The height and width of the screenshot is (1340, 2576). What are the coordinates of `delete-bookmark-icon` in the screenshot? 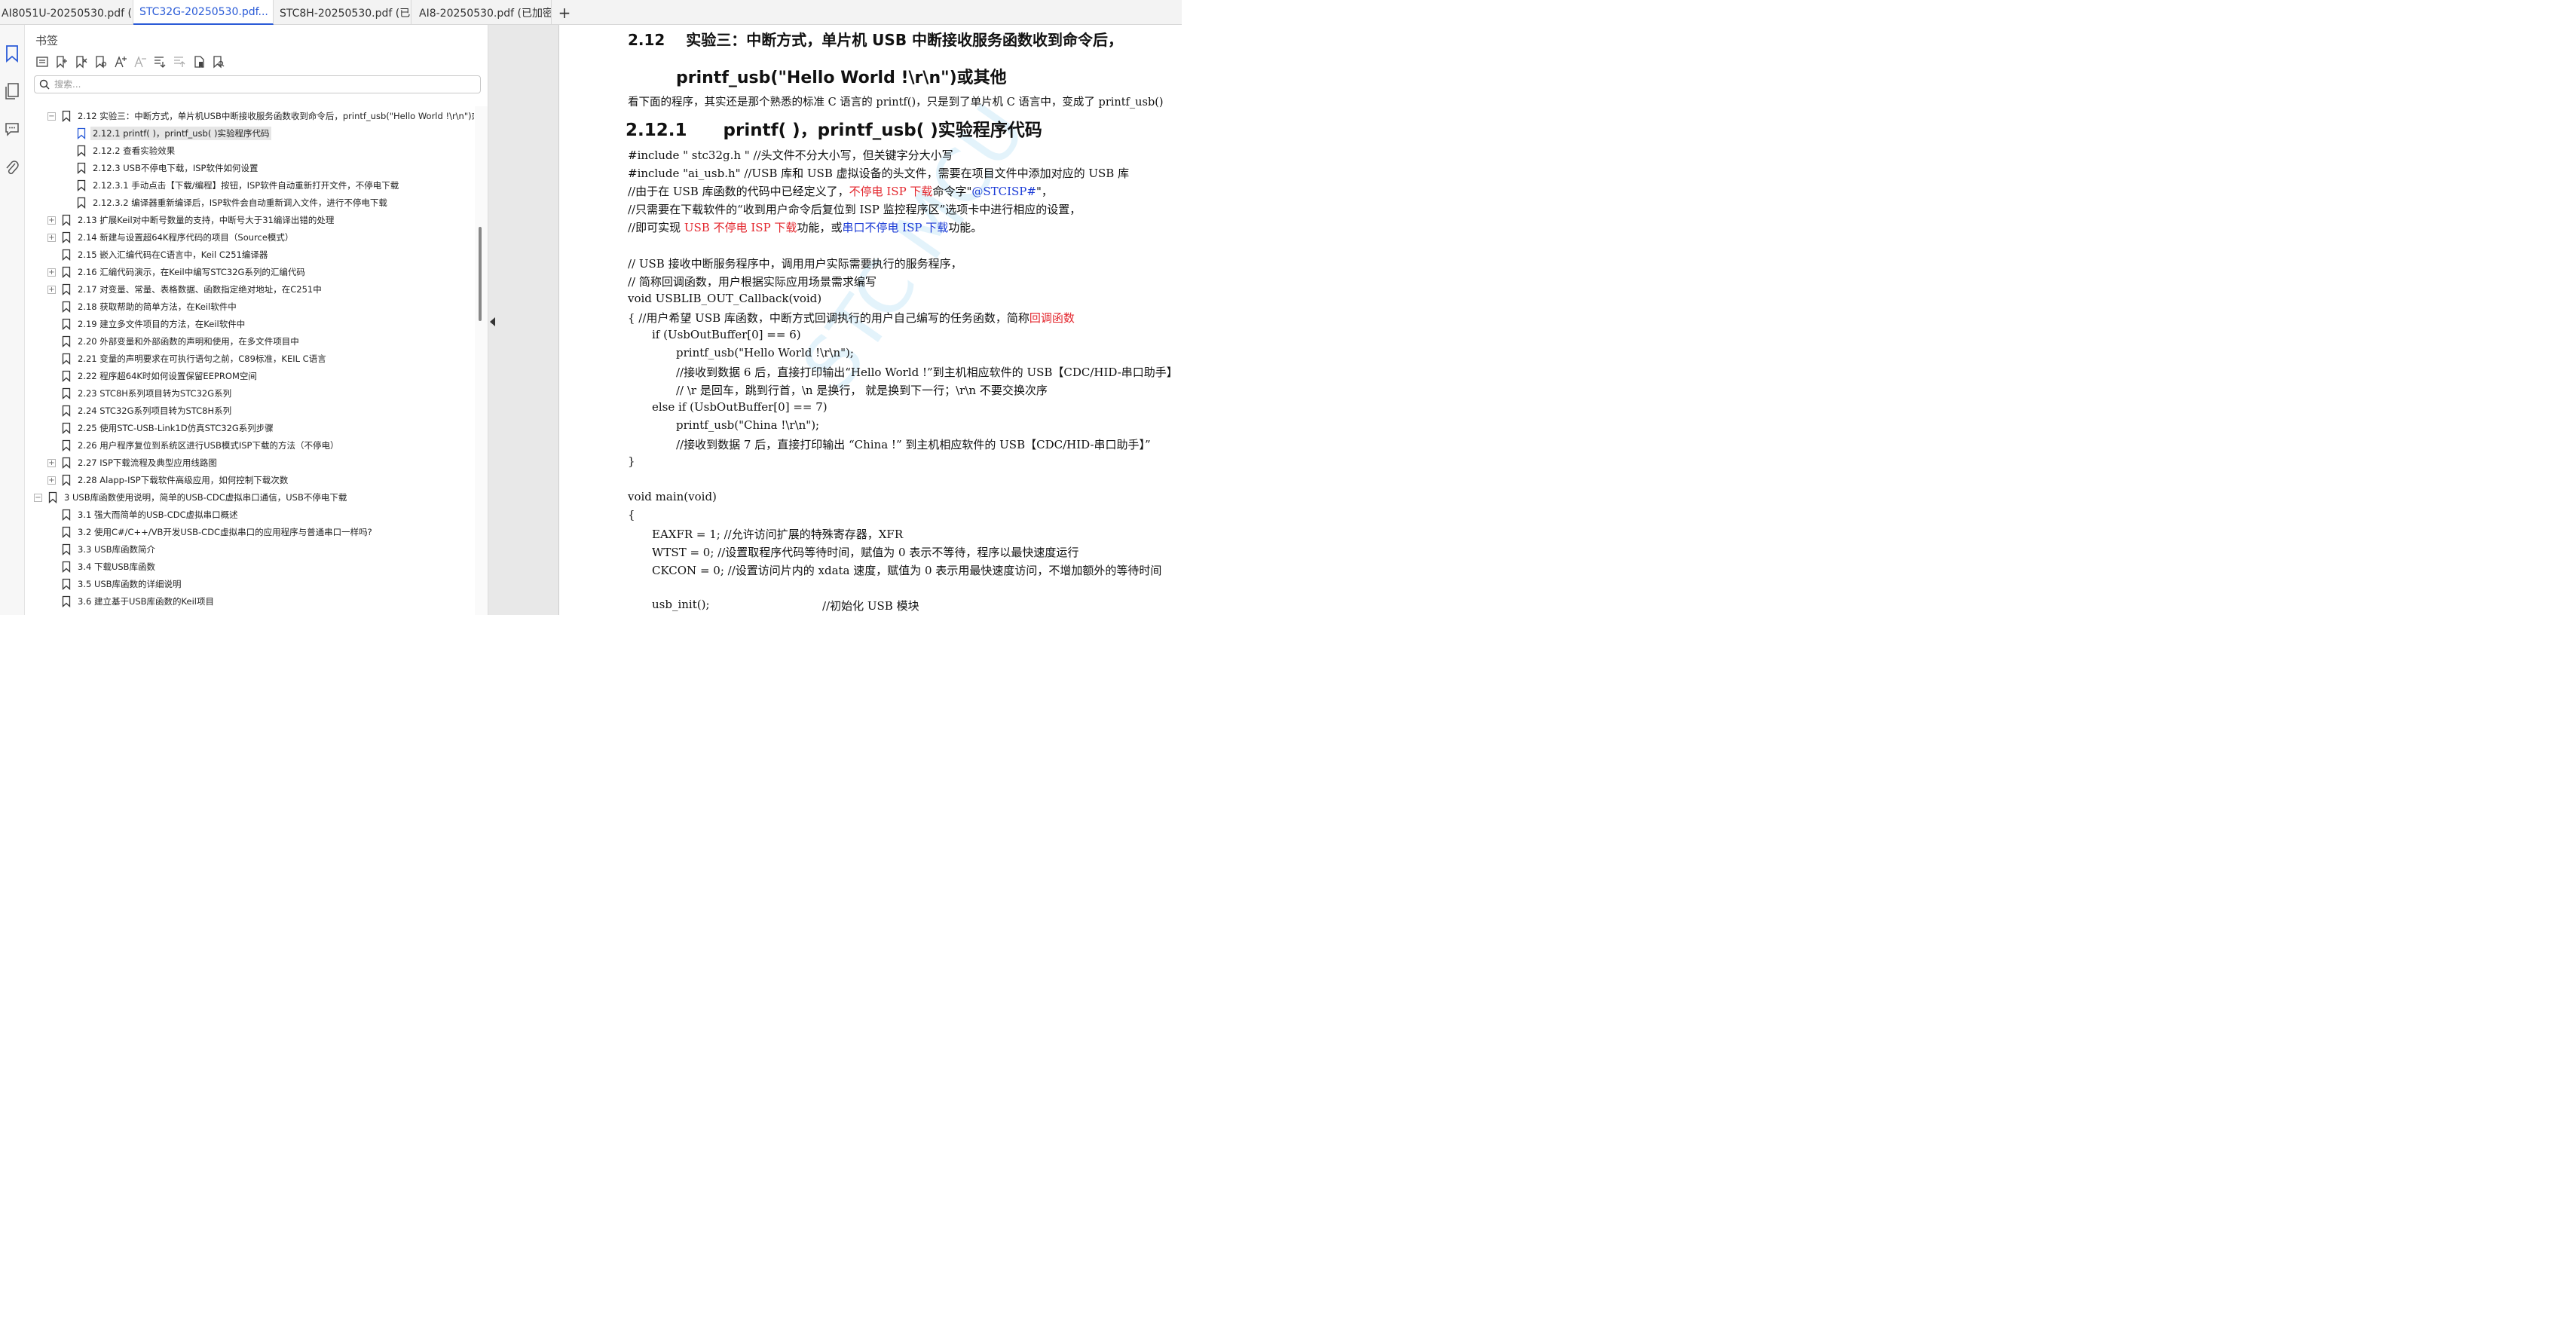 It's located at (81, 62).